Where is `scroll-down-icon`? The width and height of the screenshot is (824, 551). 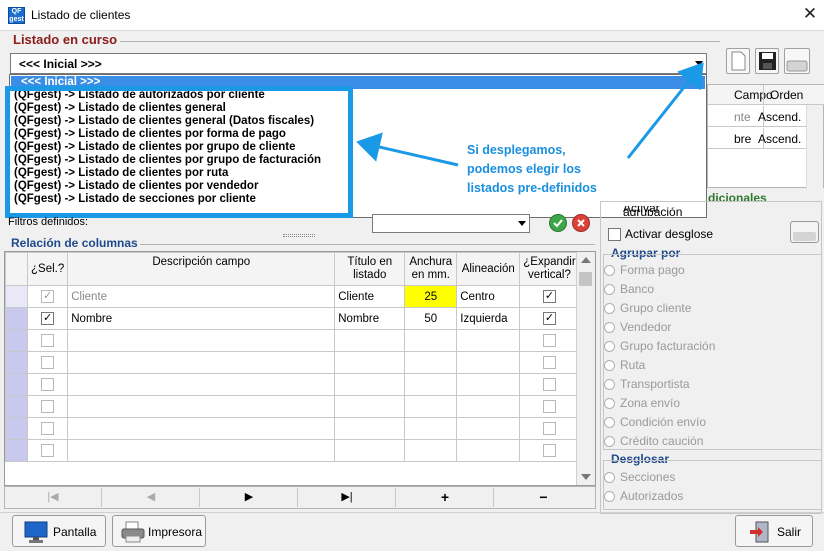 scroll-down-icon is located at coordinates (586, 477).